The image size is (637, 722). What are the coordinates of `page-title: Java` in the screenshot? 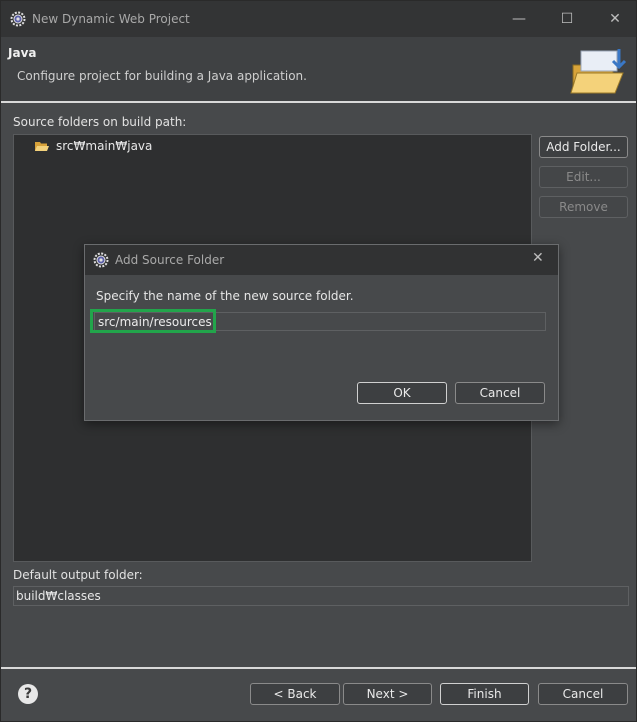 It's located at (22, 53).